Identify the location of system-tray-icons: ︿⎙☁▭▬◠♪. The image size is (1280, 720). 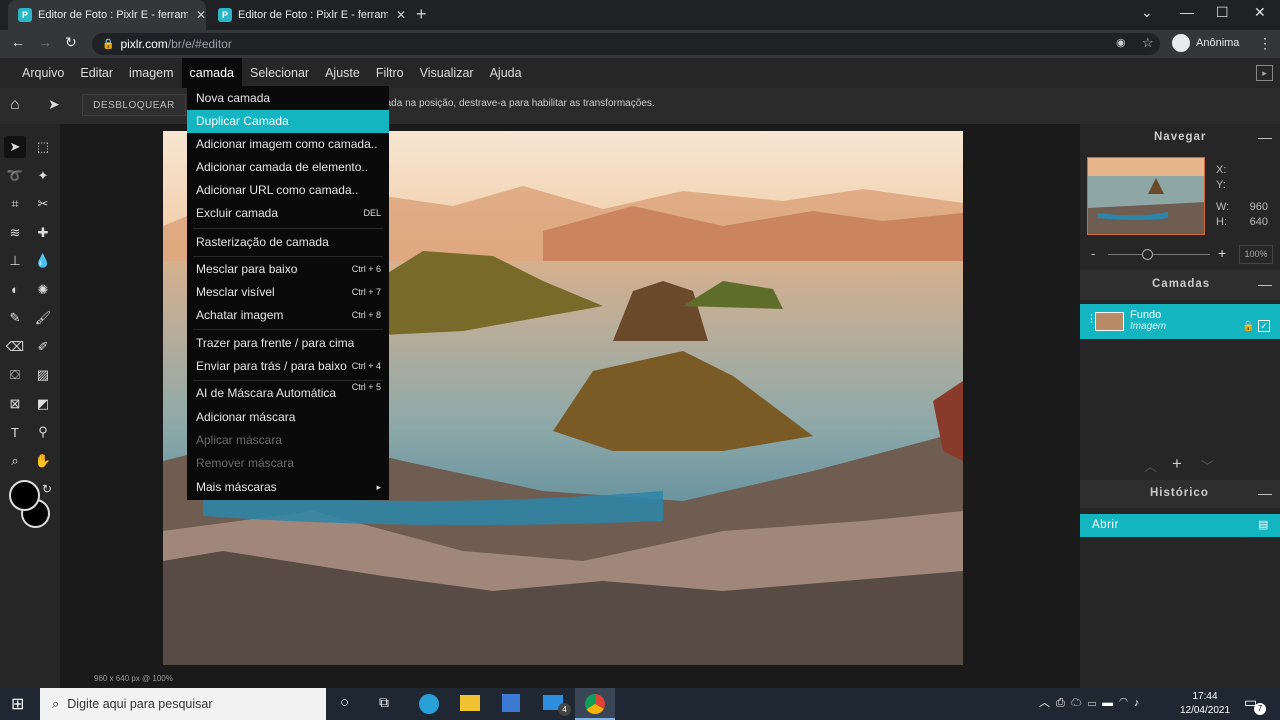
(1092, 702).